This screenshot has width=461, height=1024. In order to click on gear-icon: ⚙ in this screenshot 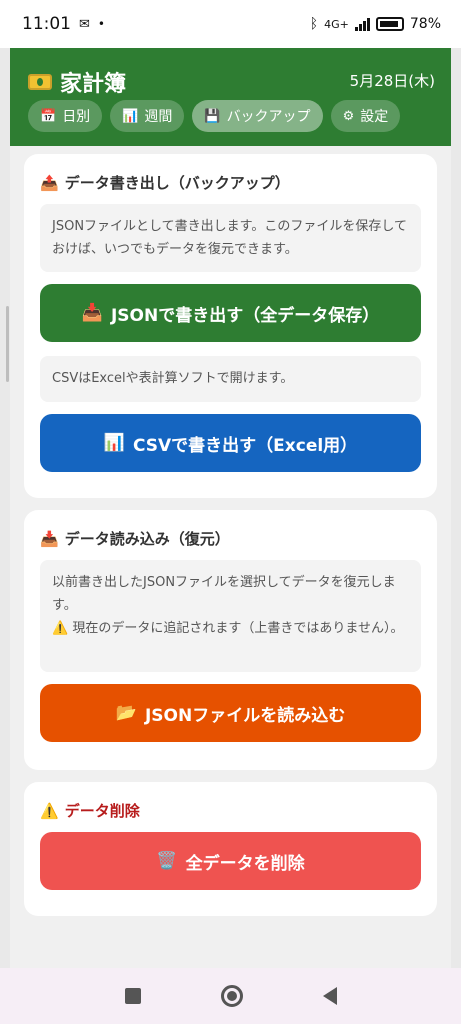, I will do `click(348, 116)`.